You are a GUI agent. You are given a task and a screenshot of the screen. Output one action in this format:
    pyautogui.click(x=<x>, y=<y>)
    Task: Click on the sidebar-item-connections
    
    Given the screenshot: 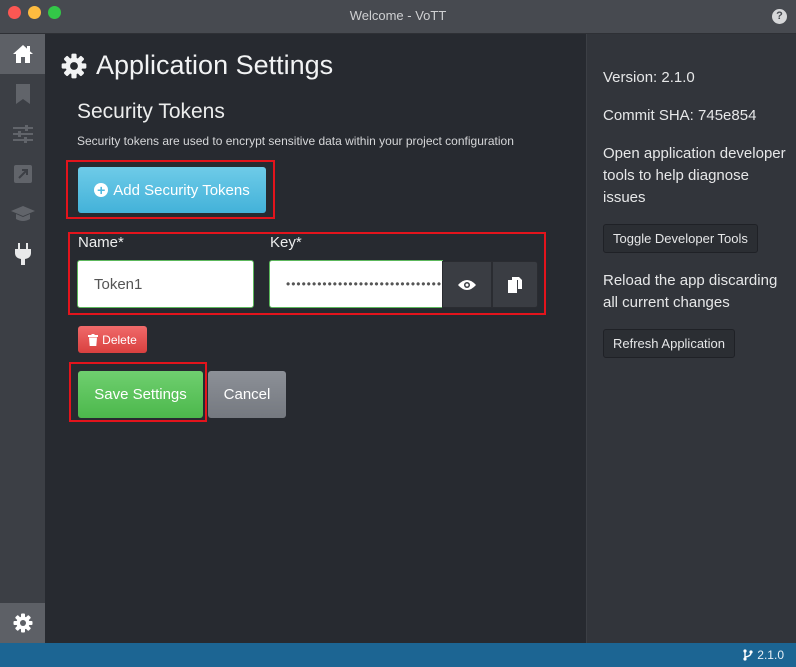 What is the action you would take?
    pyautogui.click(x=22, y=254)
    